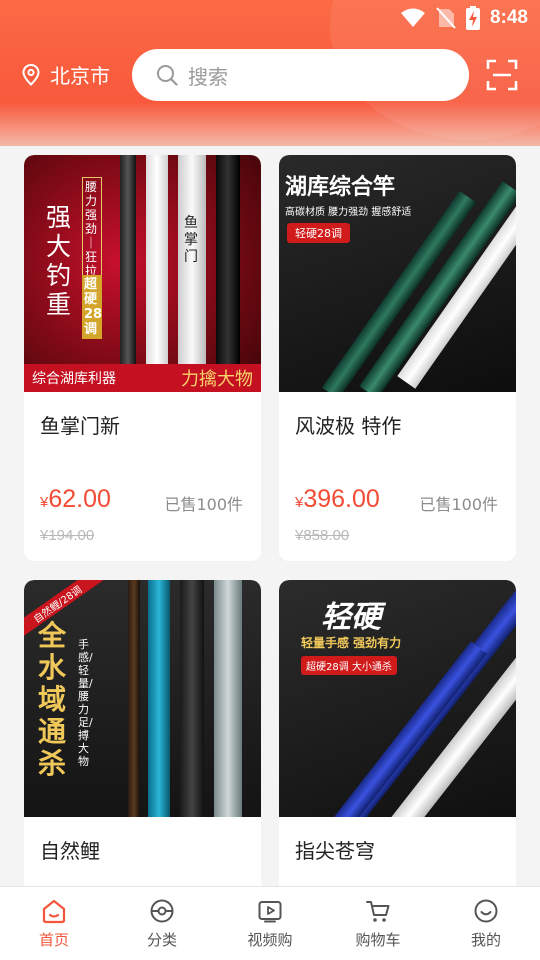 This screenshot has height=960, width=540. What do you see at coordinates (351, 643) in the screenshot?
I see `image-subtitle: 轻量手感 强劲有力` at bounding box center [351, 643].